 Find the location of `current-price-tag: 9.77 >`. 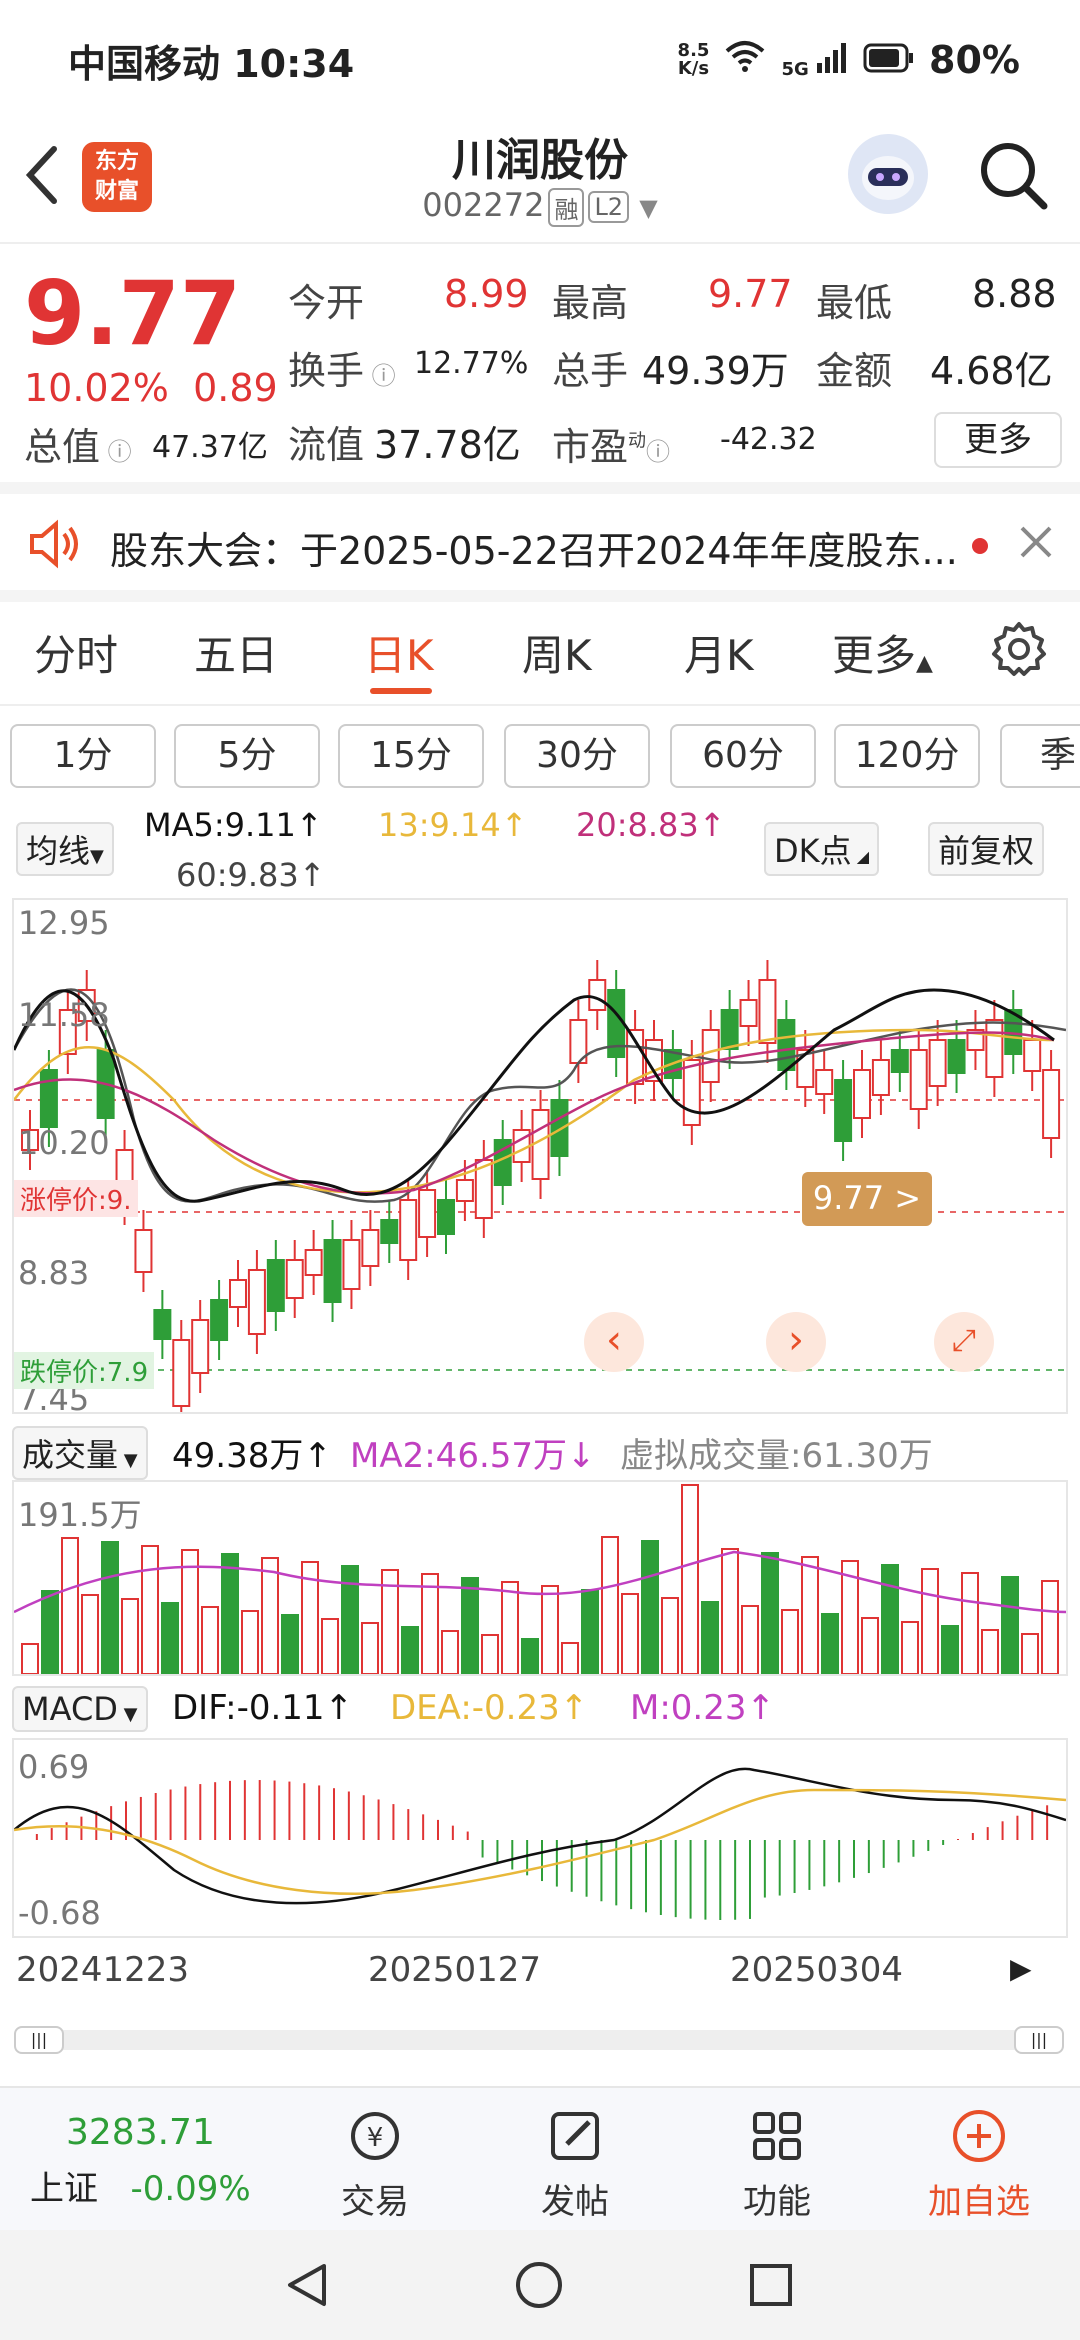

current-price-tag: 9.77 > is located at coordinates (867, 1199).